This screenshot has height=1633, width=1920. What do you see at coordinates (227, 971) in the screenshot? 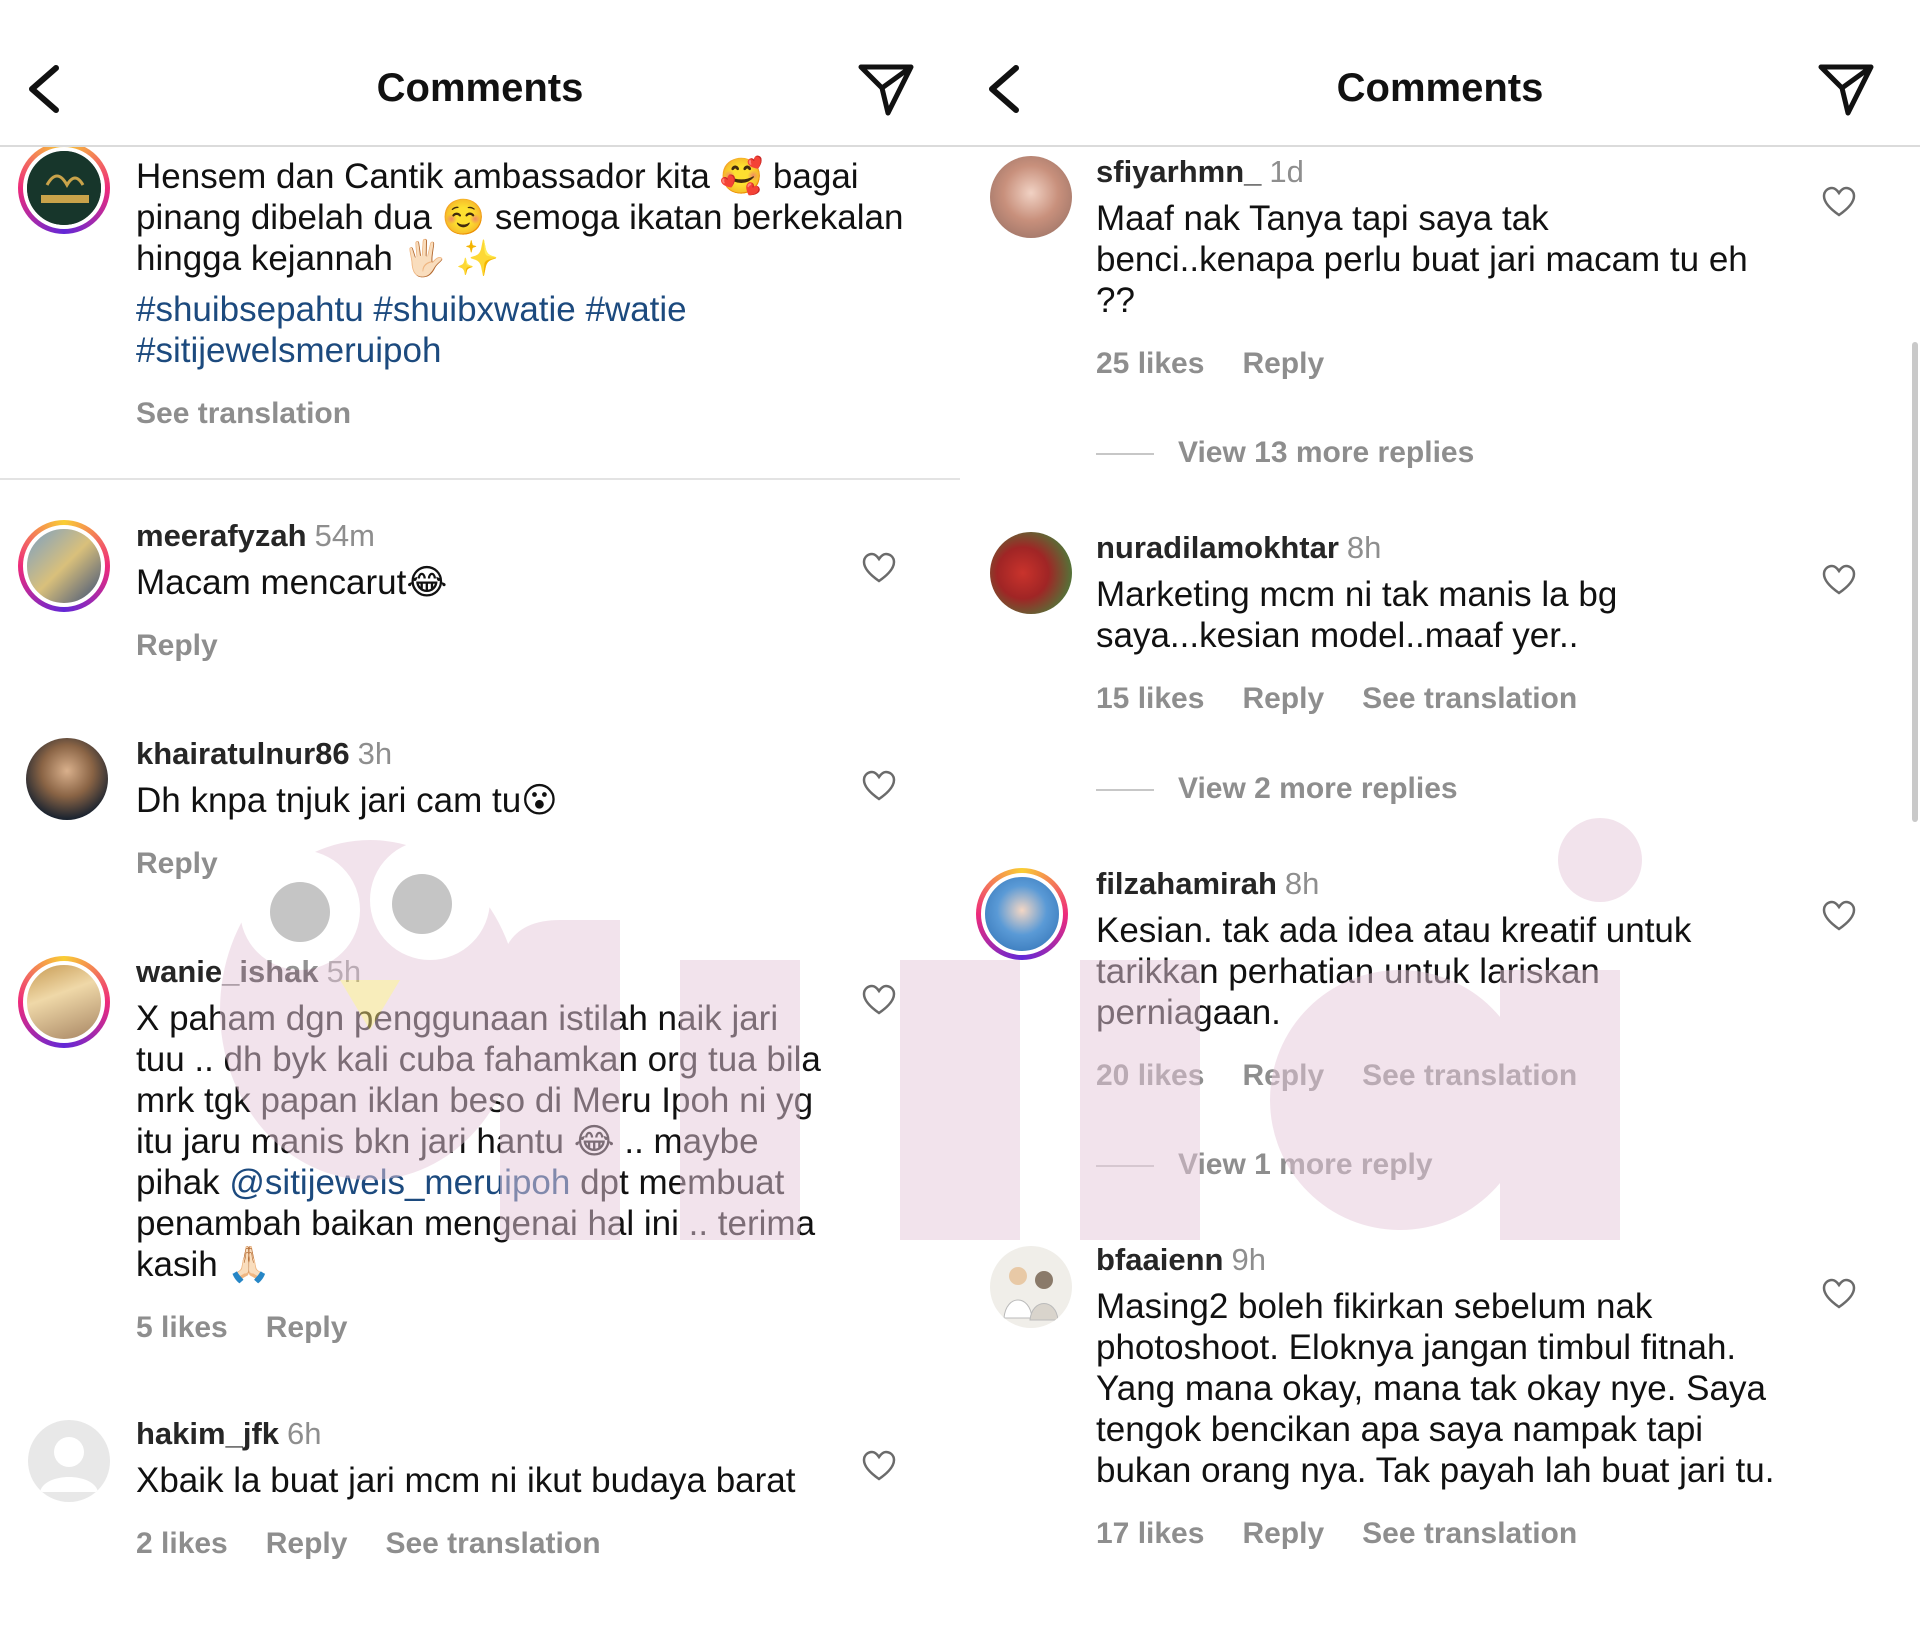
I see `comment-username: wanie_ishak` at bounding box center [227, 971].